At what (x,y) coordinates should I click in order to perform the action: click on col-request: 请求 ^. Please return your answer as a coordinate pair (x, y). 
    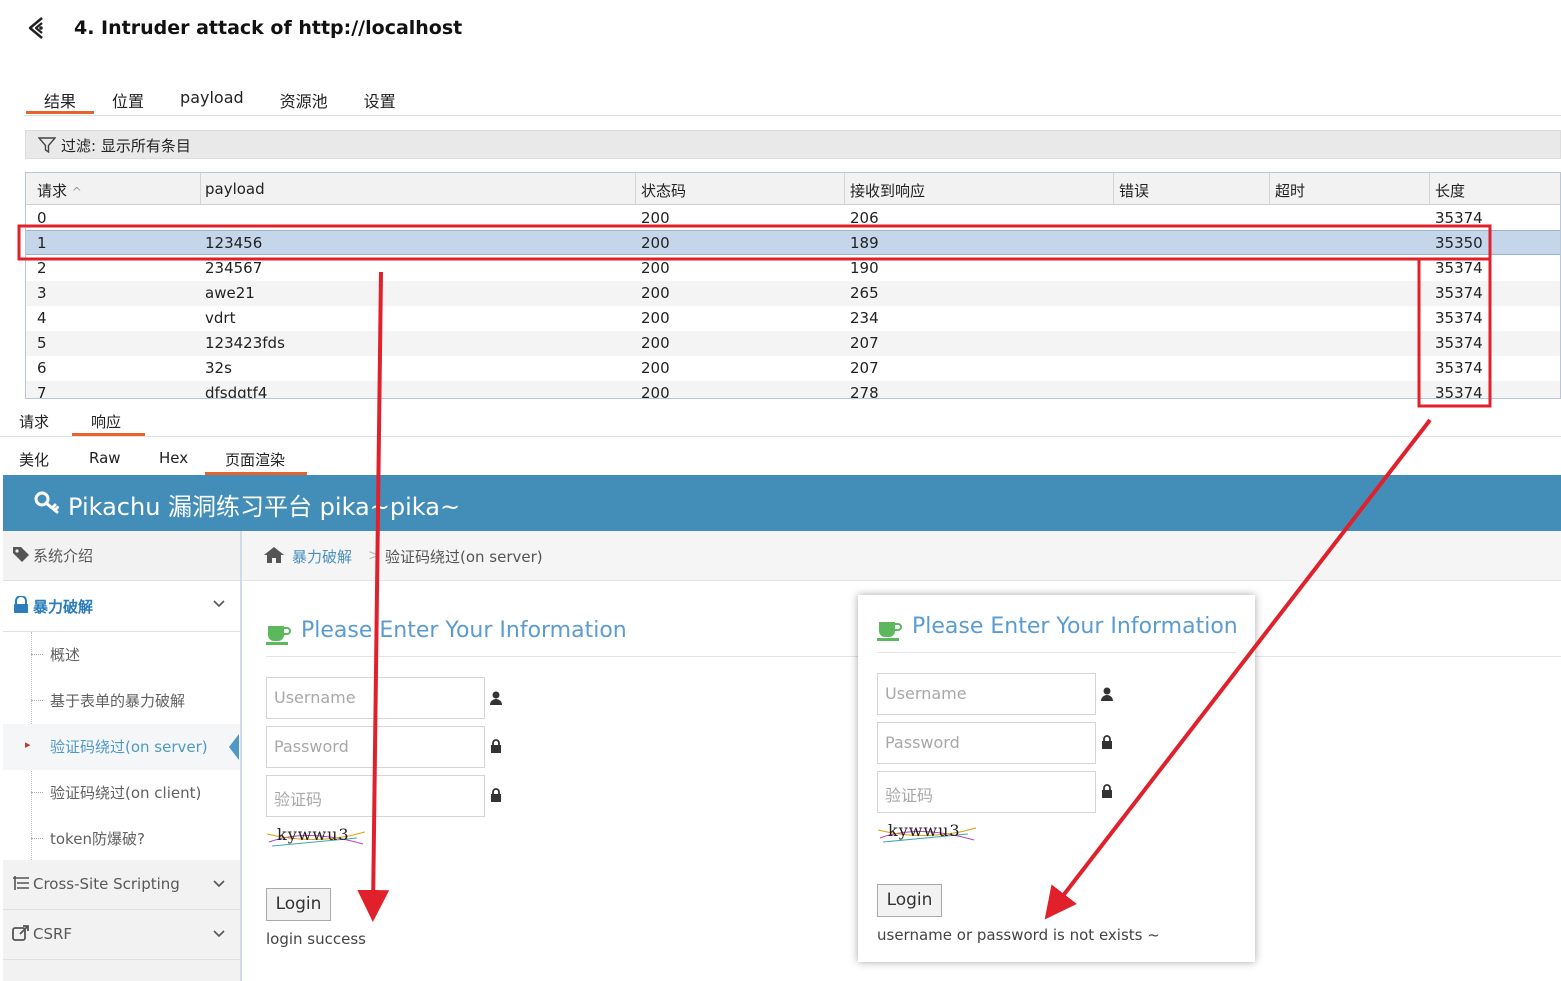
    Looking at the image, I should click on (59, 190).